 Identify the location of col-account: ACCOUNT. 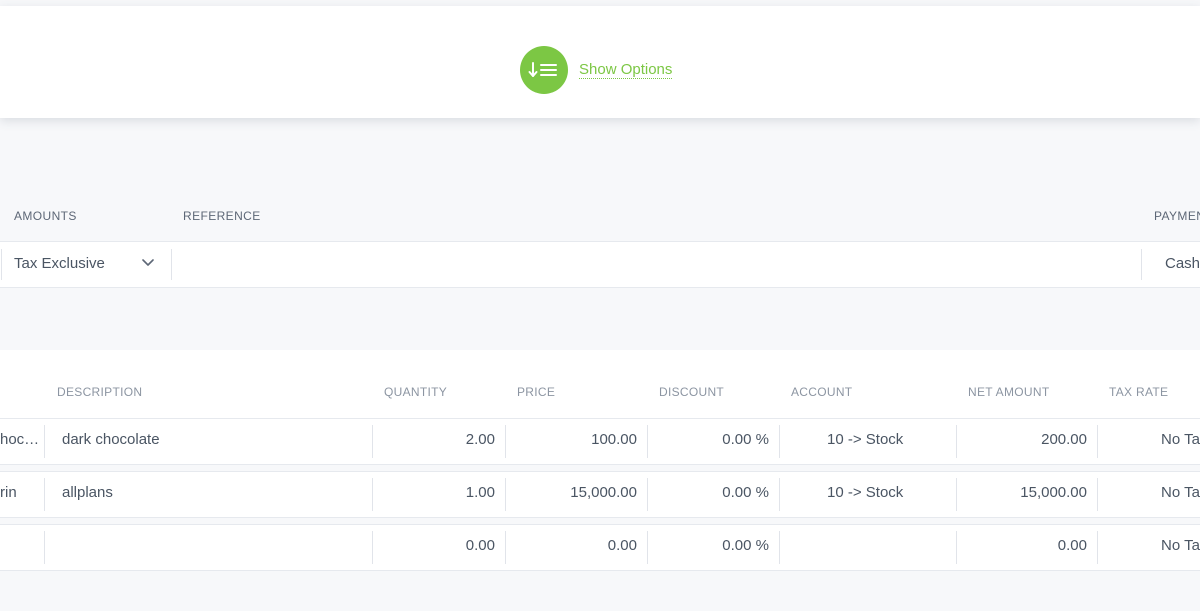
(822, 392).